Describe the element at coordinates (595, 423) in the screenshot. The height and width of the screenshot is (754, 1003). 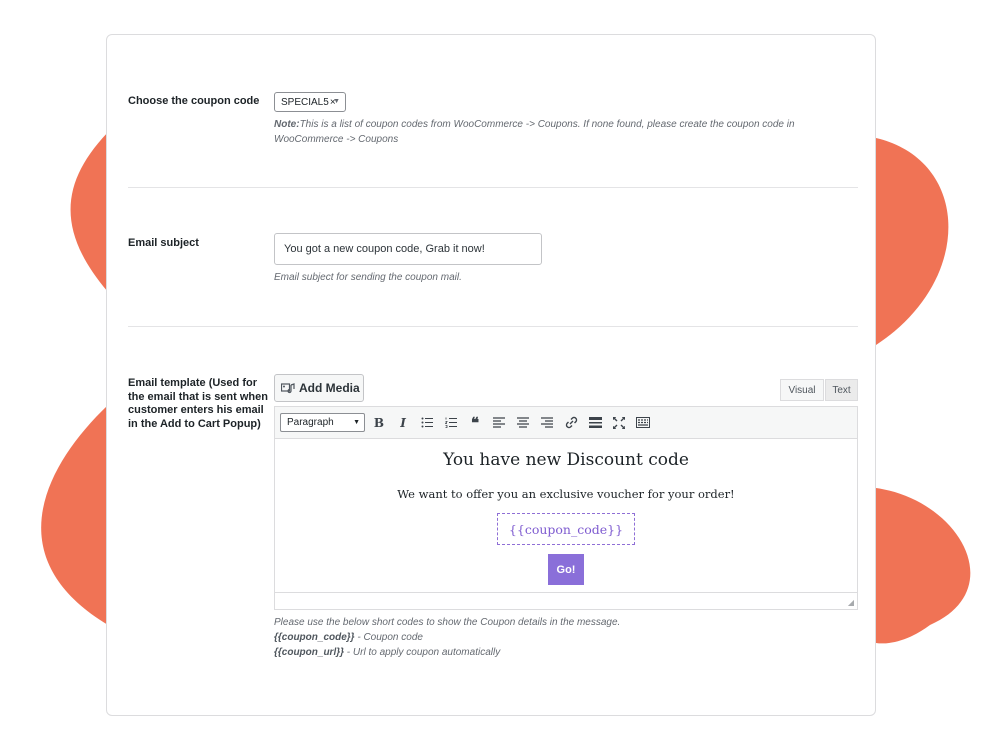
I see `horizontal-line-icon` at that location.